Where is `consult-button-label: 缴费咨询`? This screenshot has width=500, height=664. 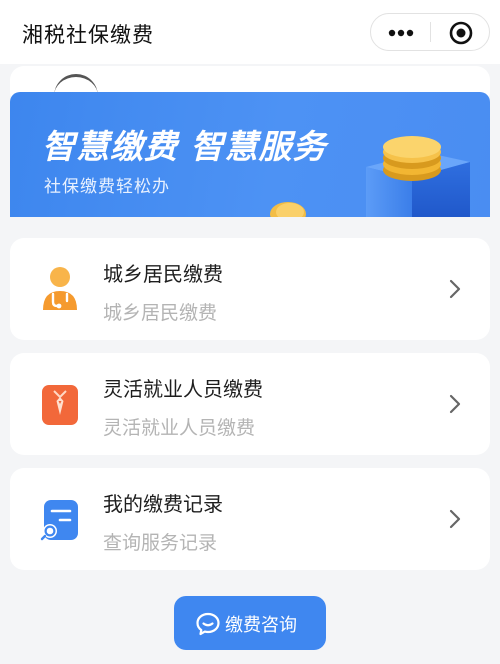 consult-button-label: 缴费咨询 is located at coordinates (261, 625).